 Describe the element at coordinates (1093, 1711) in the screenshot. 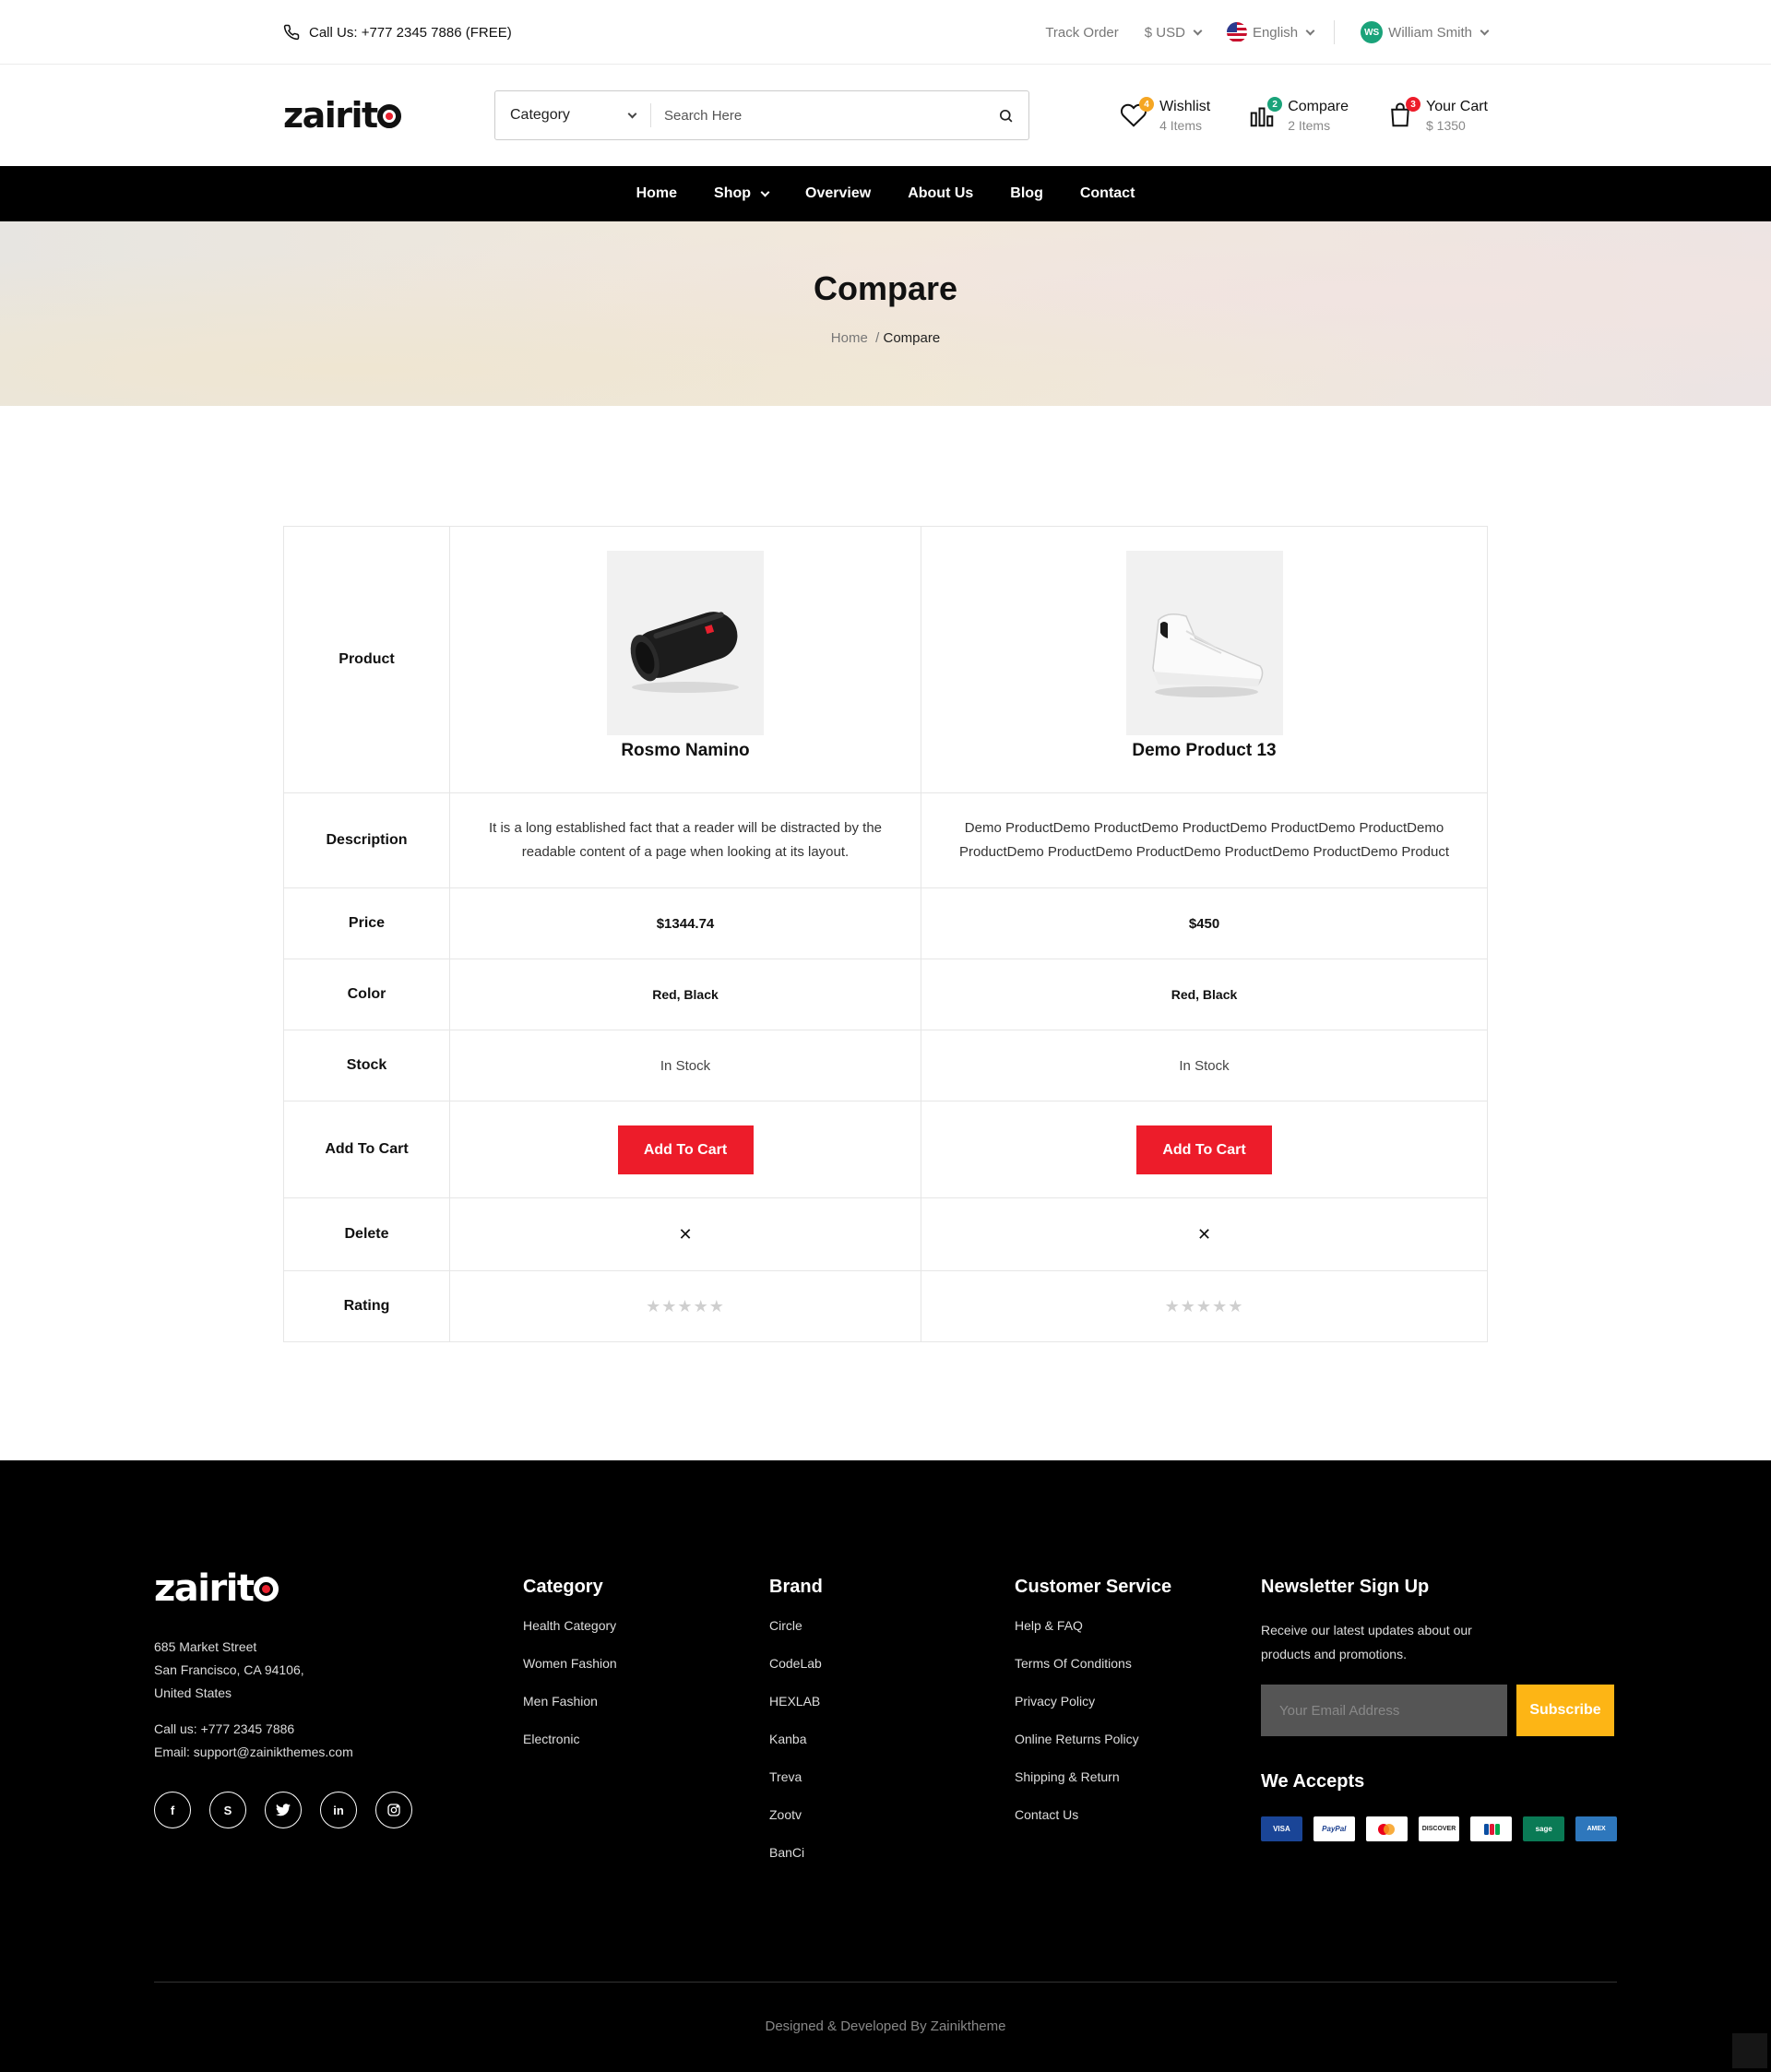

I see `footer-link: Privacy Policy` at that location.